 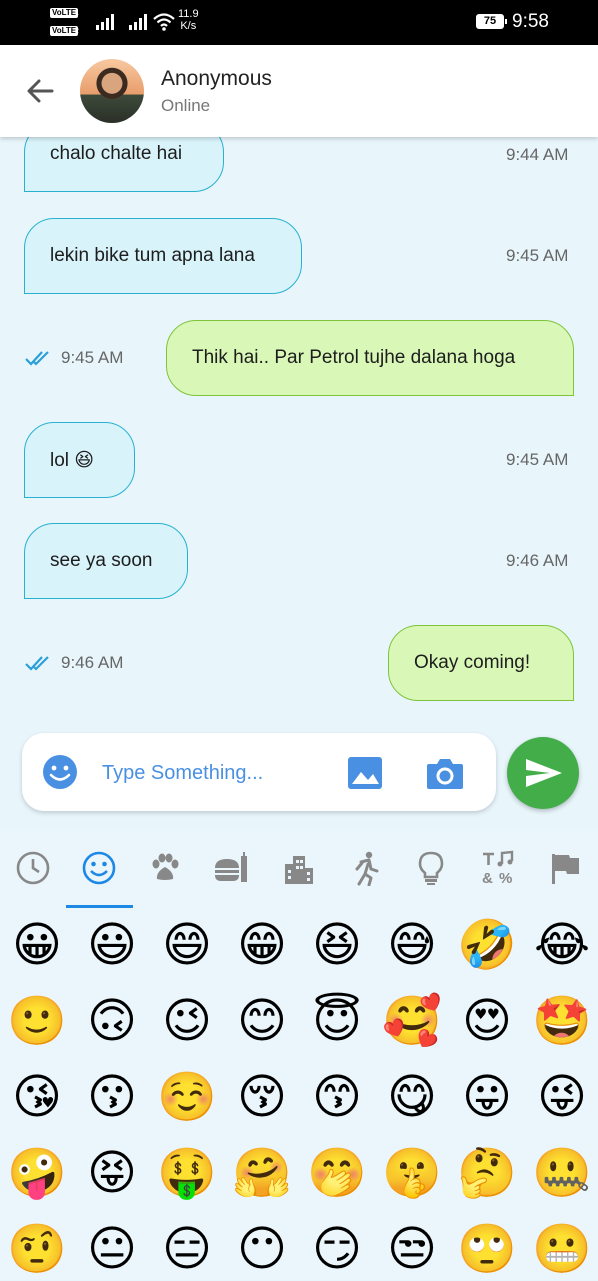 What do you see at coordinates (231, 868) in the screenshot?
I see `food-icon` at bounding box center [231, 868].